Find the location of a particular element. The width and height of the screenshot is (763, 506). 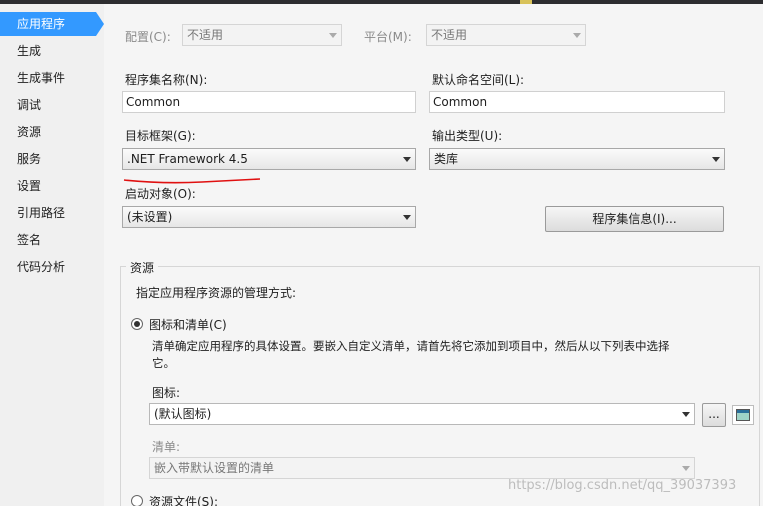

config-dropdown: 不适用 is located at coordinates (262, 35).